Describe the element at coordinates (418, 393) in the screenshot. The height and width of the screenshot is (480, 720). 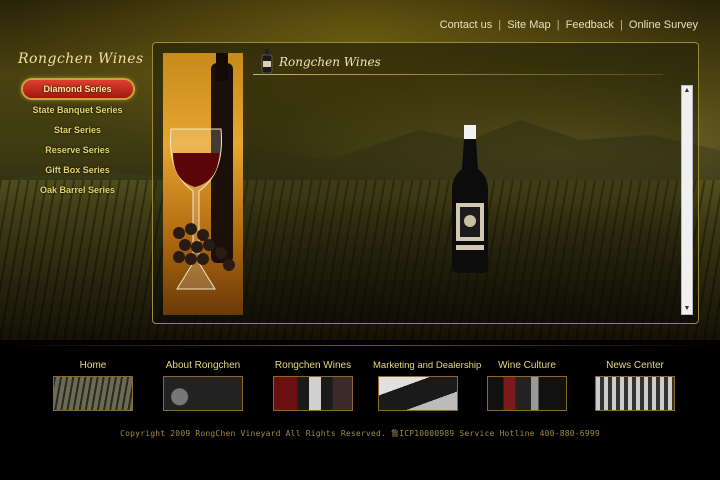
I see `bottle-on-side-thumb` at that location.